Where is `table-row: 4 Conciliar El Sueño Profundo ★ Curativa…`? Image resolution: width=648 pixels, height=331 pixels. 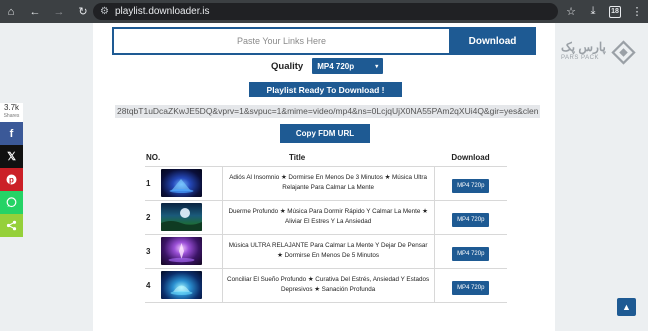 table-row: 4 Conciliar El Sueño Profundo ★ Curativa… is located at coordinates (326, 285).